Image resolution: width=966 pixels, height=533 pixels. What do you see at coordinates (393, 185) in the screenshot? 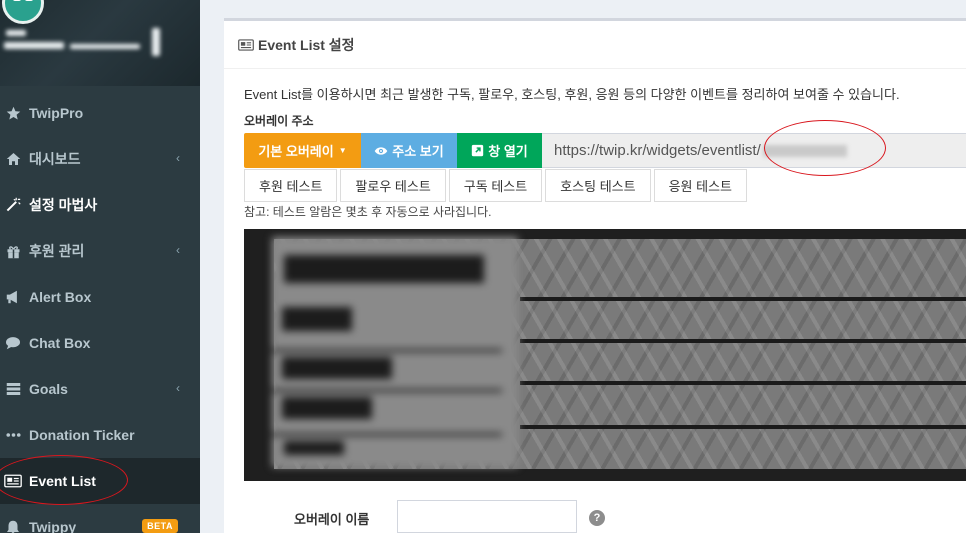
I see `follow-test-button: 팔로우 테스트` at bounding box center [393, 185].